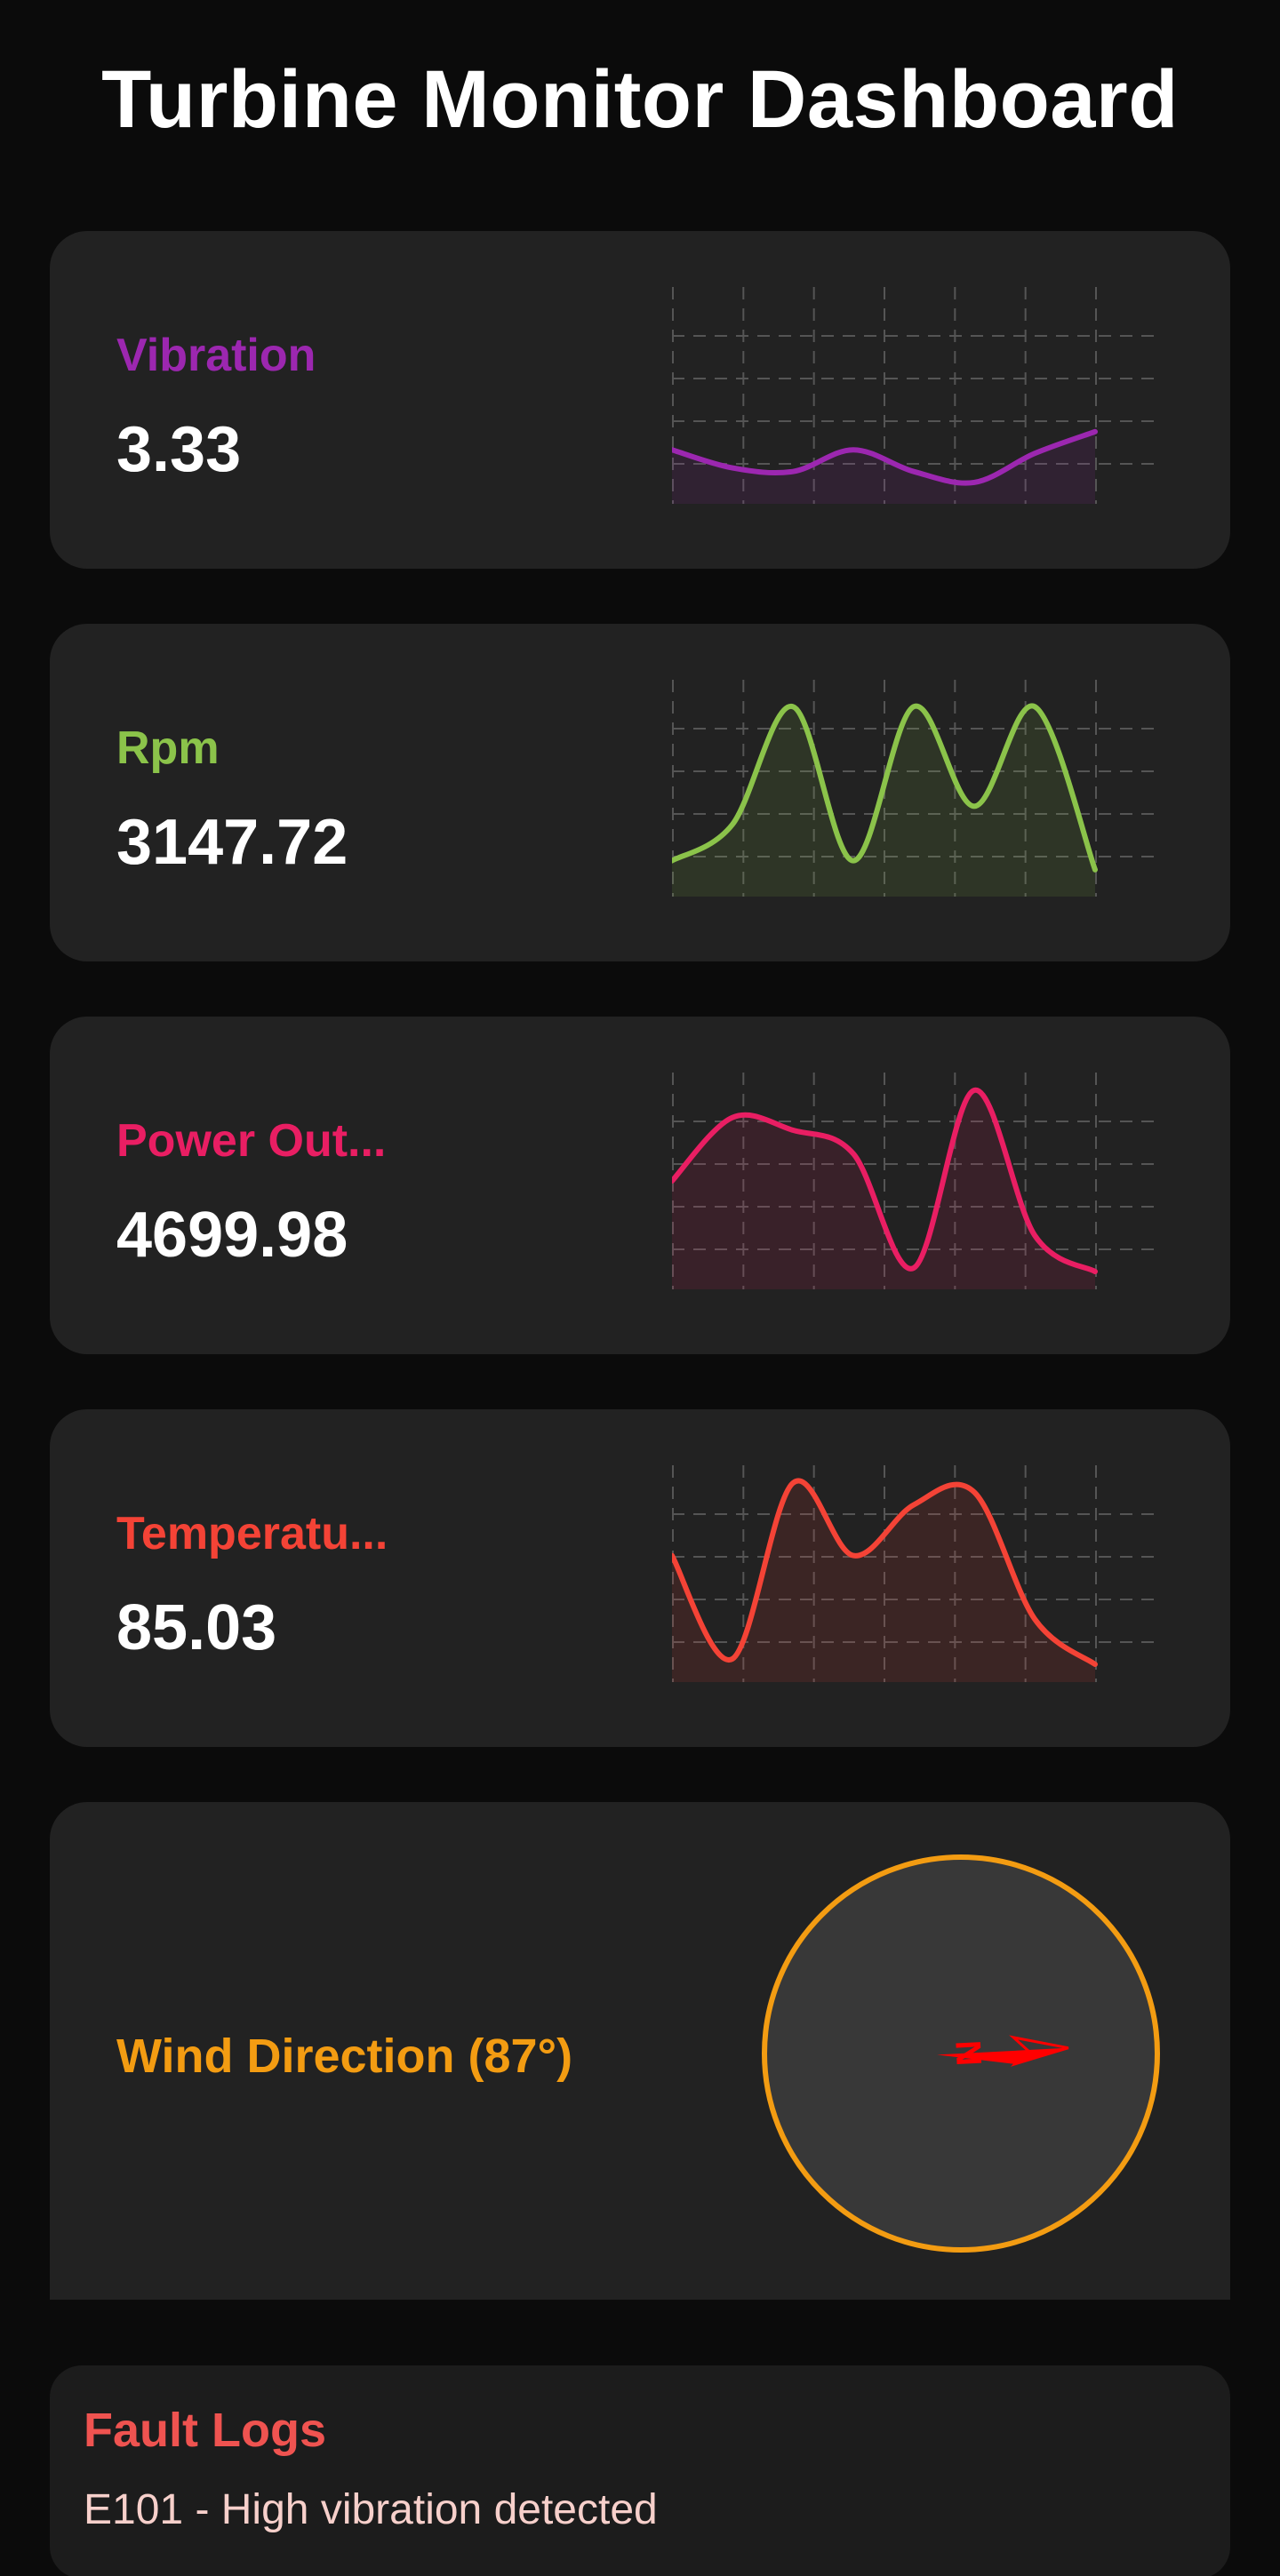 This screenshot has height=2576, width=1280. Describe the element at coordinates (968, 2053) in the screenshot. I see `north-letter: N` at that location.